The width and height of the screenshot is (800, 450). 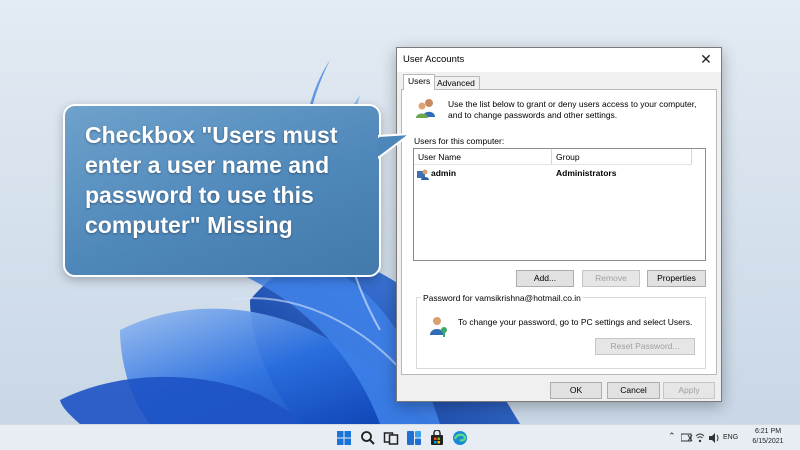 I want to click on windows-start-icon, so click(x=344, y=438).